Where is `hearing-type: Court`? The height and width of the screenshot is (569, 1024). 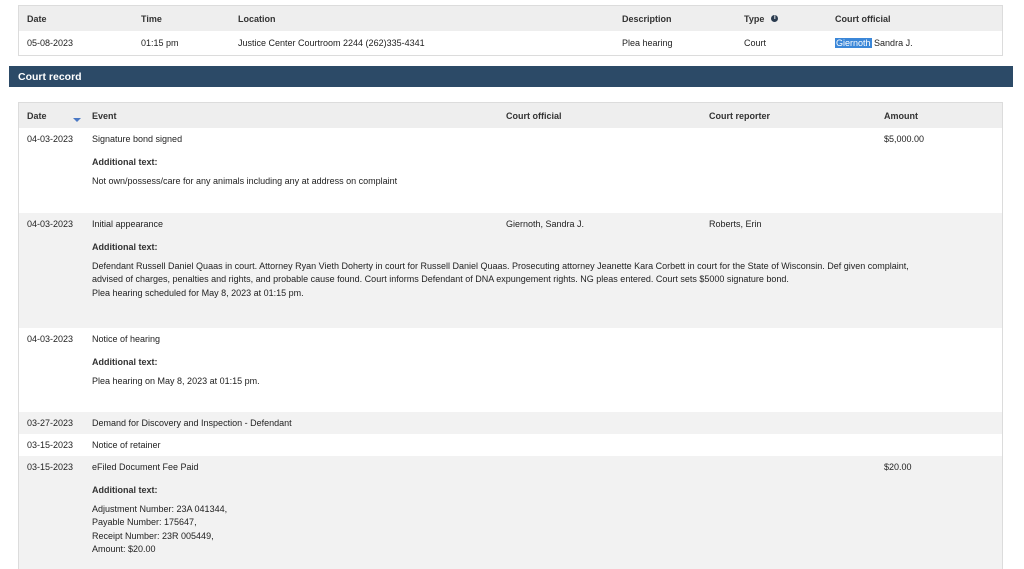 hearing-type: Court is located at coordinates (755, 43).